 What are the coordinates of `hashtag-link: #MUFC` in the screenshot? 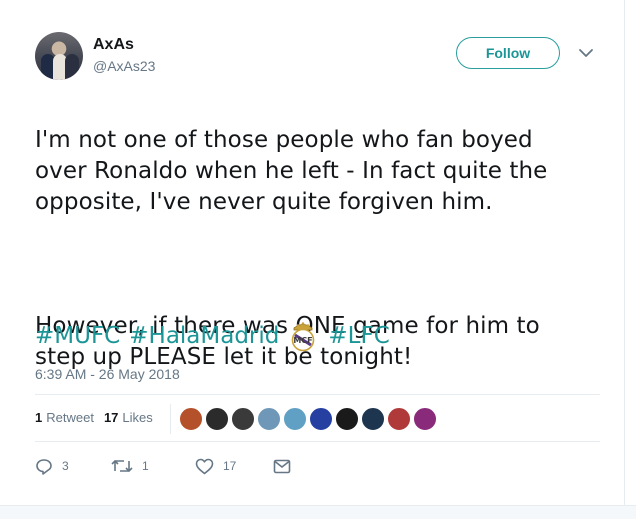 It's located at (77, 336).